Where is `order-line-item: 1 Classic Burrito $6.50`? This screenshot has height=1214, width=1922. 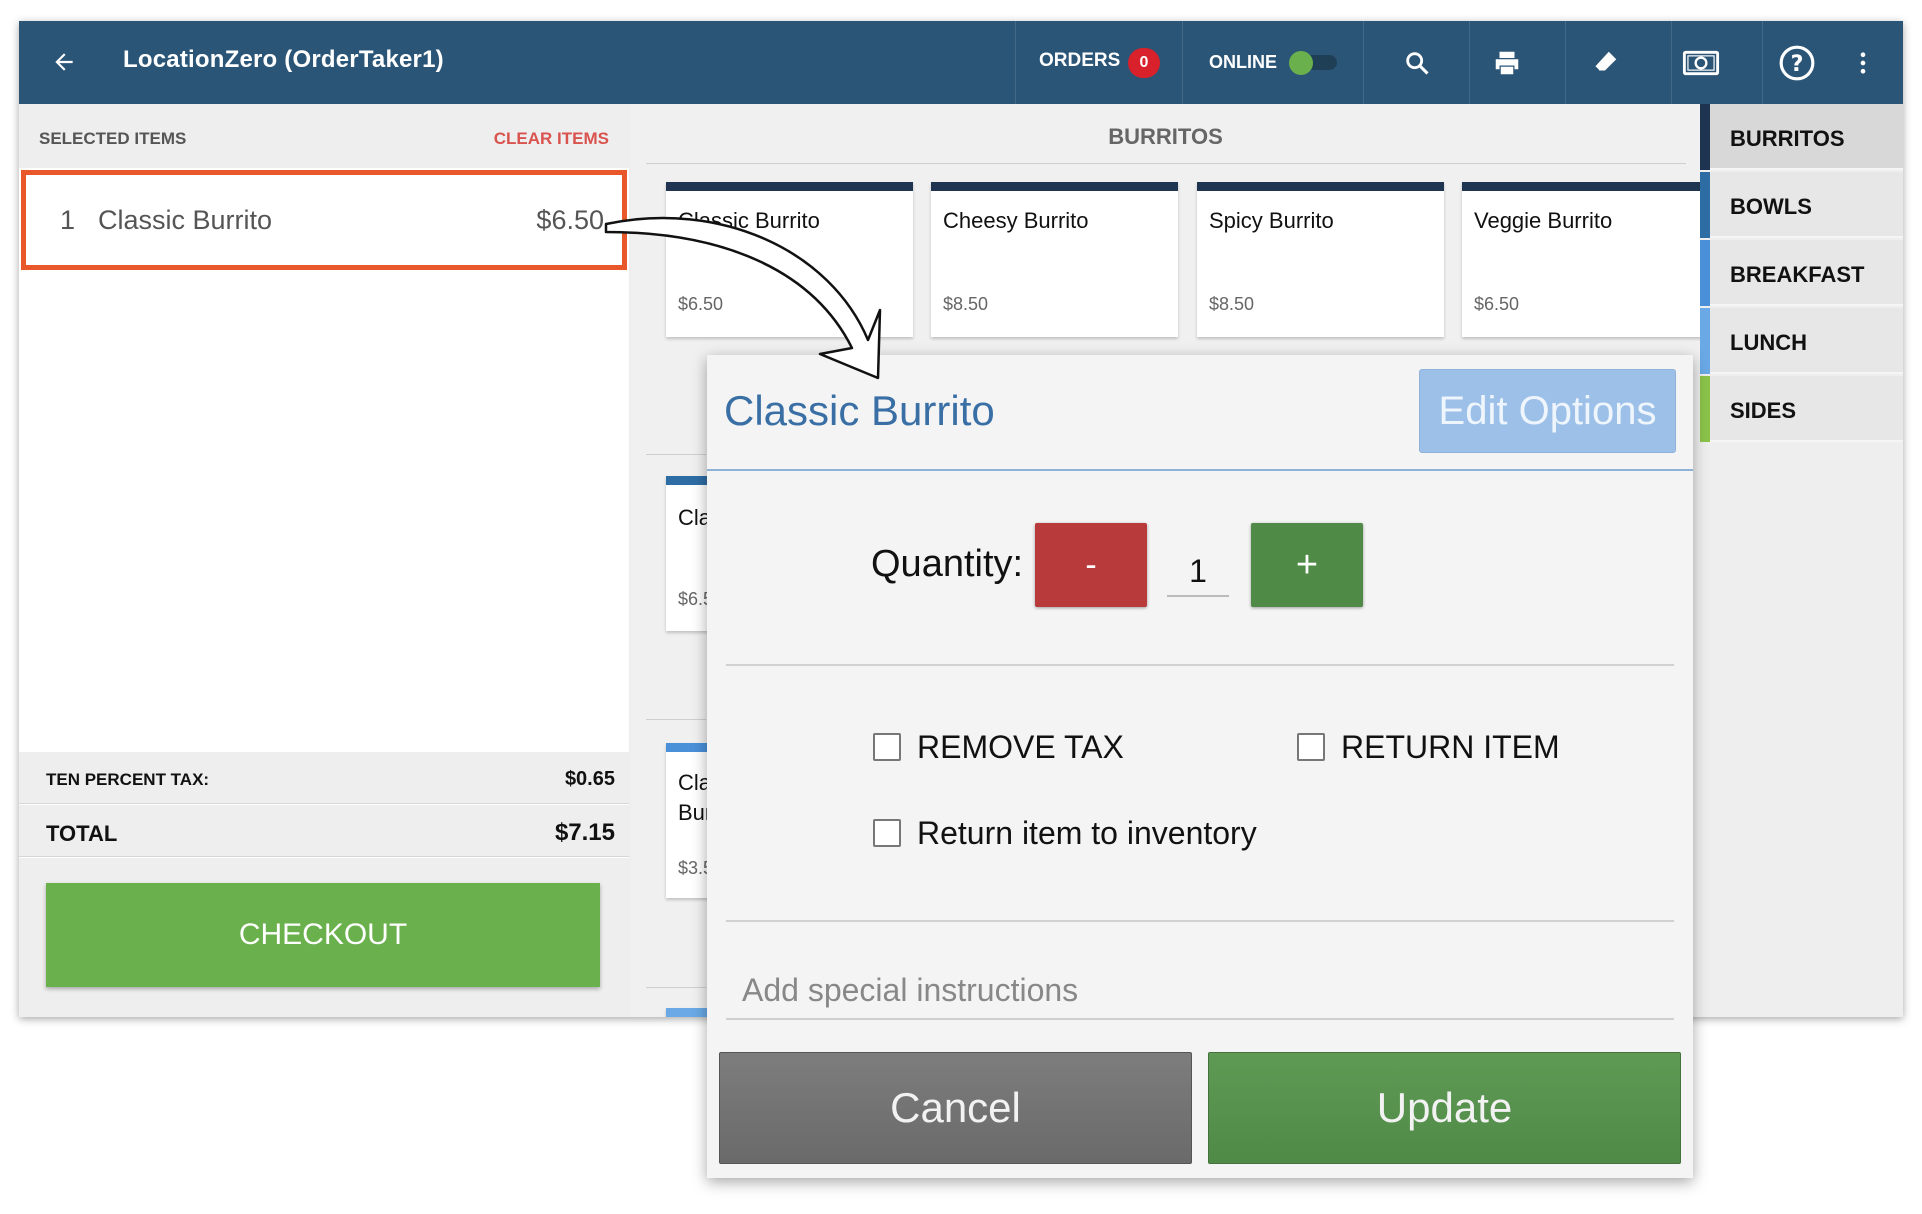 order-line-item: 1 Classic Burrito $6.50 is located at coordinates (324, 220).